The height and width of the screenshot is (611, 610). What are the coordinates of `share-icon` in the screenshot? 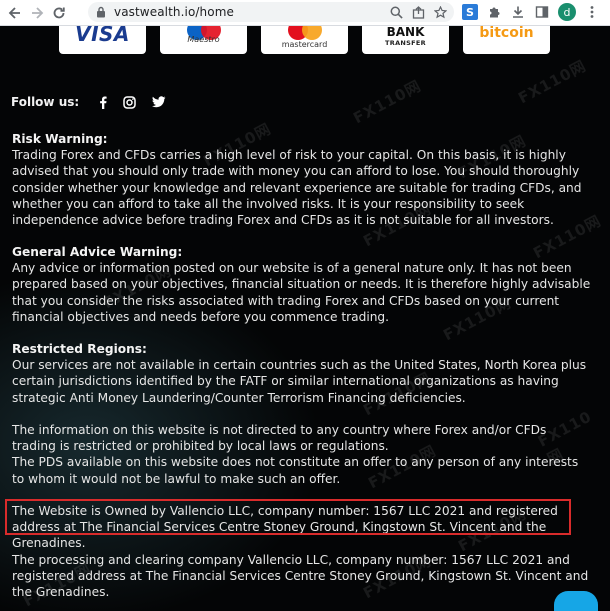 It's located at (418, 12).